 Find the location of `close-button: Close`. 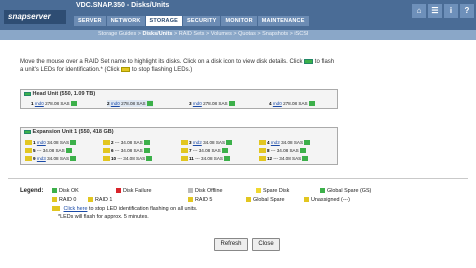

close-button: Close is located at coordinates (266, 244).